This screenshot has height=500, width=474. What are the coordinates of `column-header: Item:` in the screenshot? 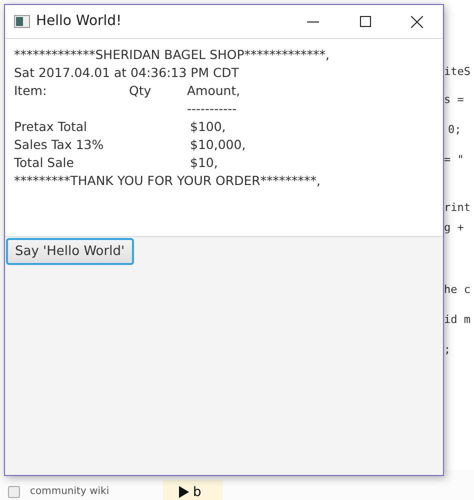 It's located at (30, 91).